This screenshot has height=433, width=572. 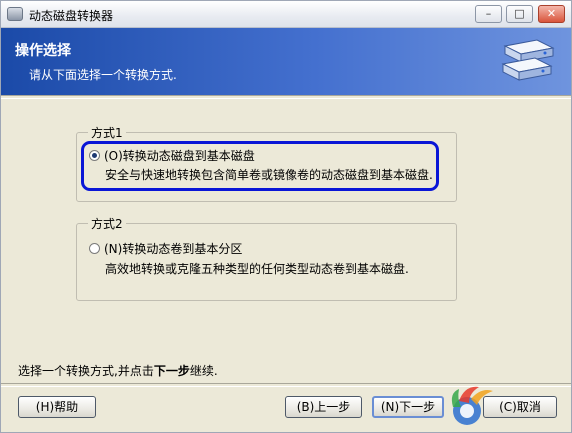 What do you see at coordinates (286, 14) in the screenshot?
I see `title-bar: 动态磁盘转换器 – □ ✕` at bounding box center [286, 14].